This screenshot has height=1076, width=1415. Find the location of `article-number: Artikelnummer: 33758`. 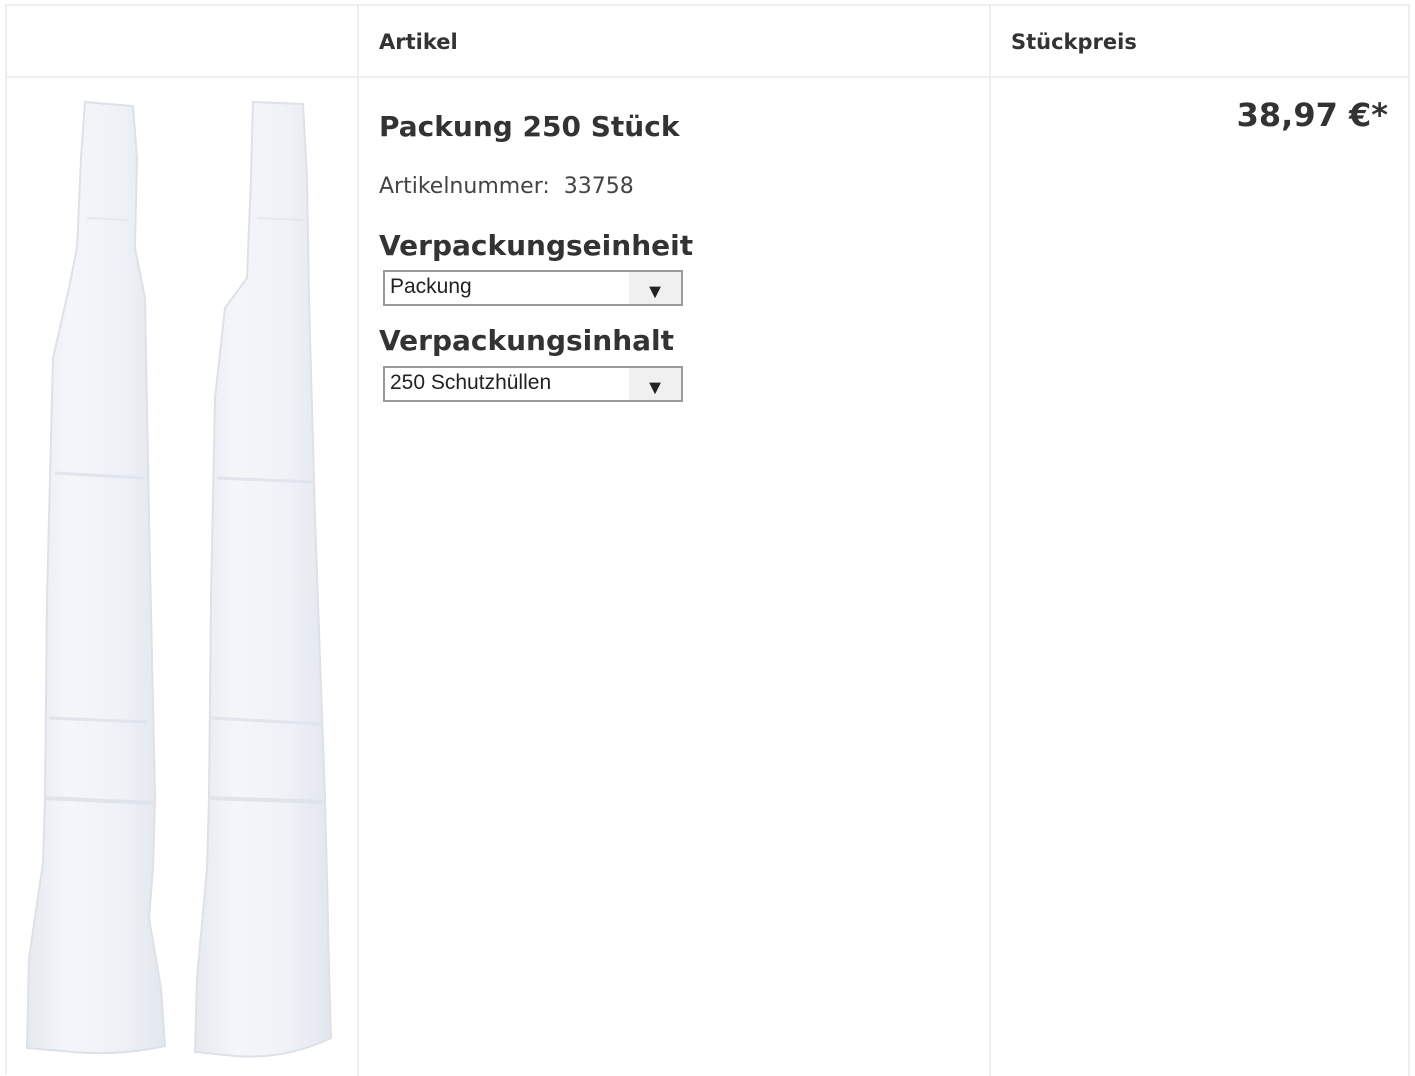

article-number: Artikelnummer: 33758 is located at coordinates (506, 186).